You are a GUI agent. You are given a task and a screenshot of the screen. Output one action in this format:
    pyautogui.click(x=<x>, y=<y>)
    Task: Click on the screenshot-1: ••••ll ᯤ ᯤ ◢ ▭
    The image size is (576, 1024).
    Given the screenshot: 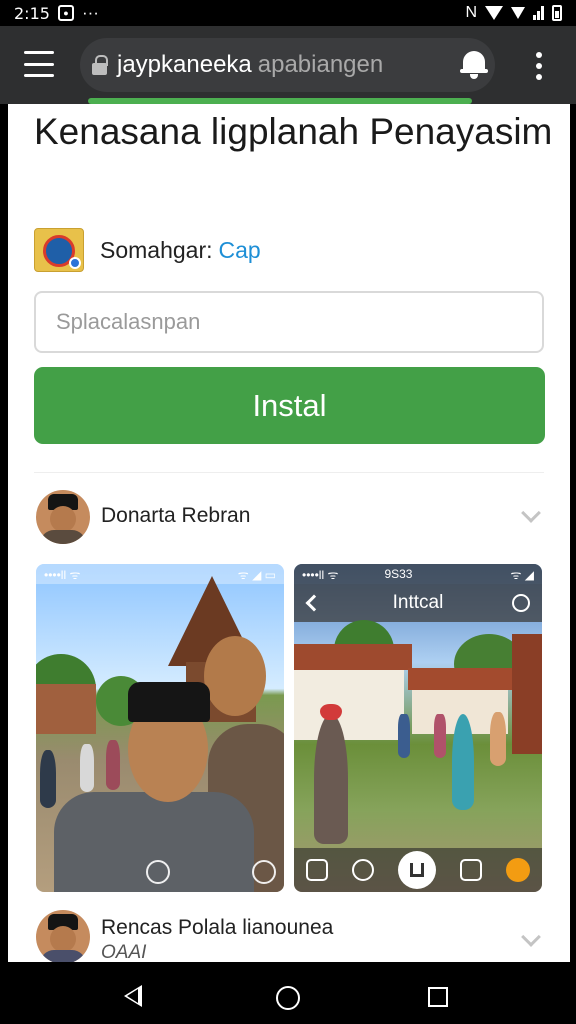 What is the action you would take?
    pyautogui.click(x=160, y=728)
    